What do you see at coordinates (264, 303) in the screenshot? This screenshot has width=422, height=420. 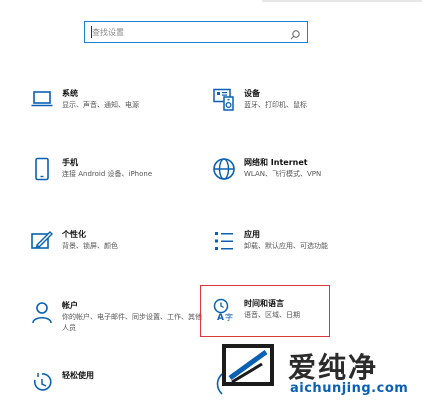 I see `tile-title: 时间和语言` at bounding box center [264, 303].